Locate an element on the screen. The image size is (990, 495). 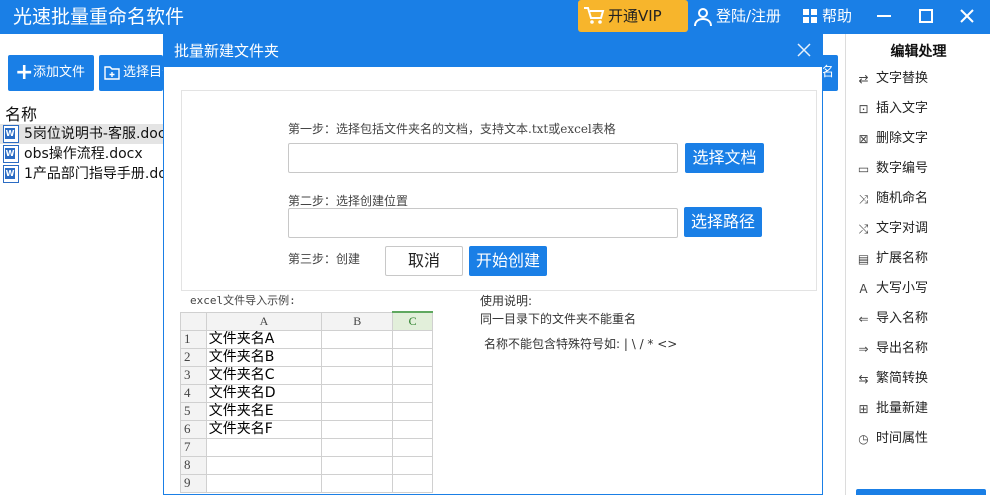
plus-icon: + is located at coordinates (24, 72).